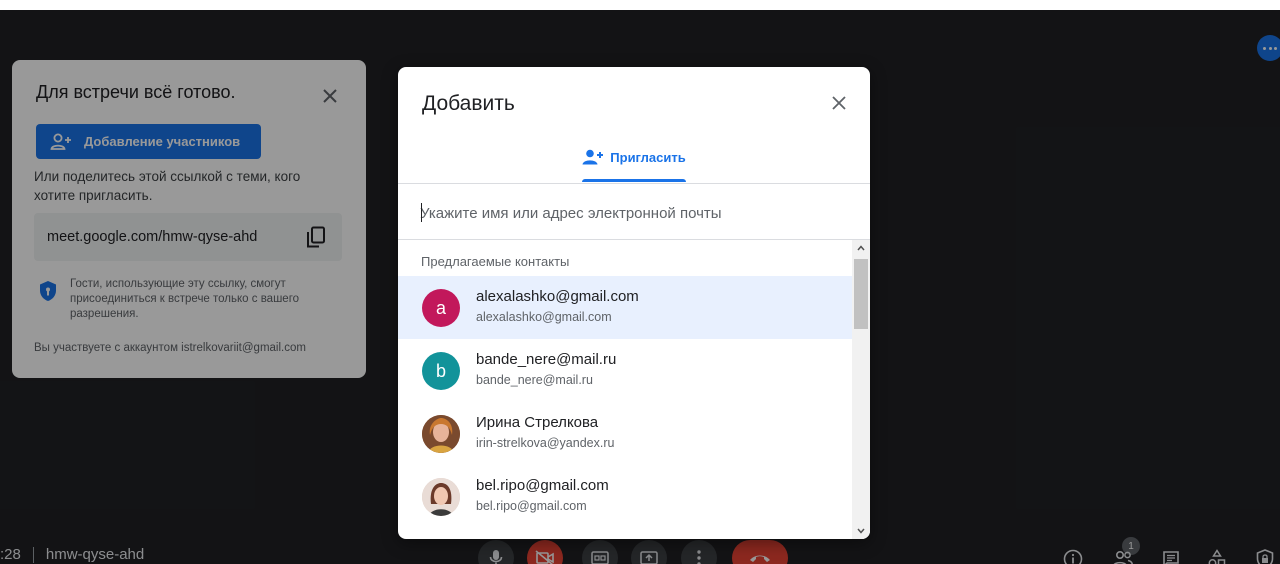  What do you see at coordinates (542, 485) in the screenshot?
I see `contact-name: bel.ripo@gmail.com` at bounding box center [542, 485].